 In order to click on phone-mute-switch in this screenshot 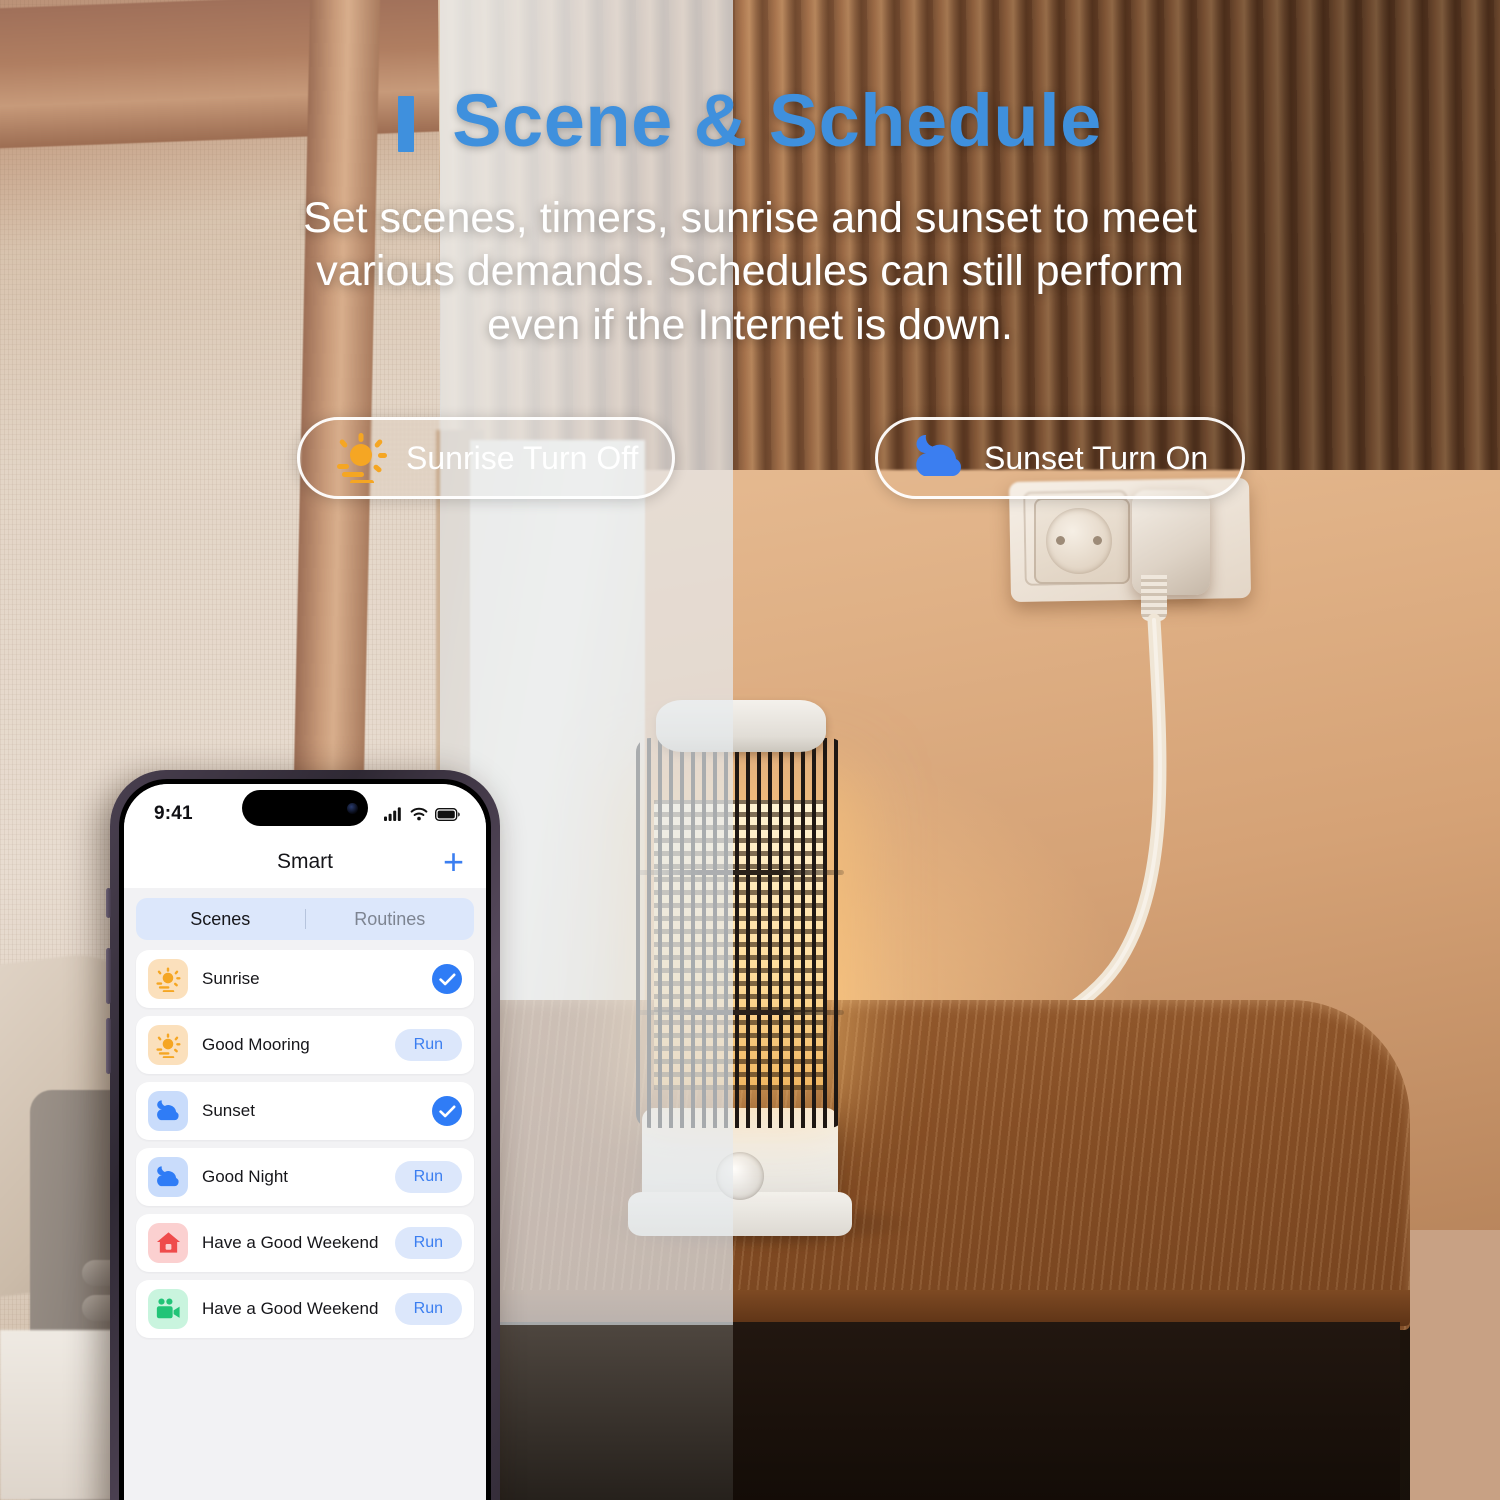, I will do `click(108, 903)`.